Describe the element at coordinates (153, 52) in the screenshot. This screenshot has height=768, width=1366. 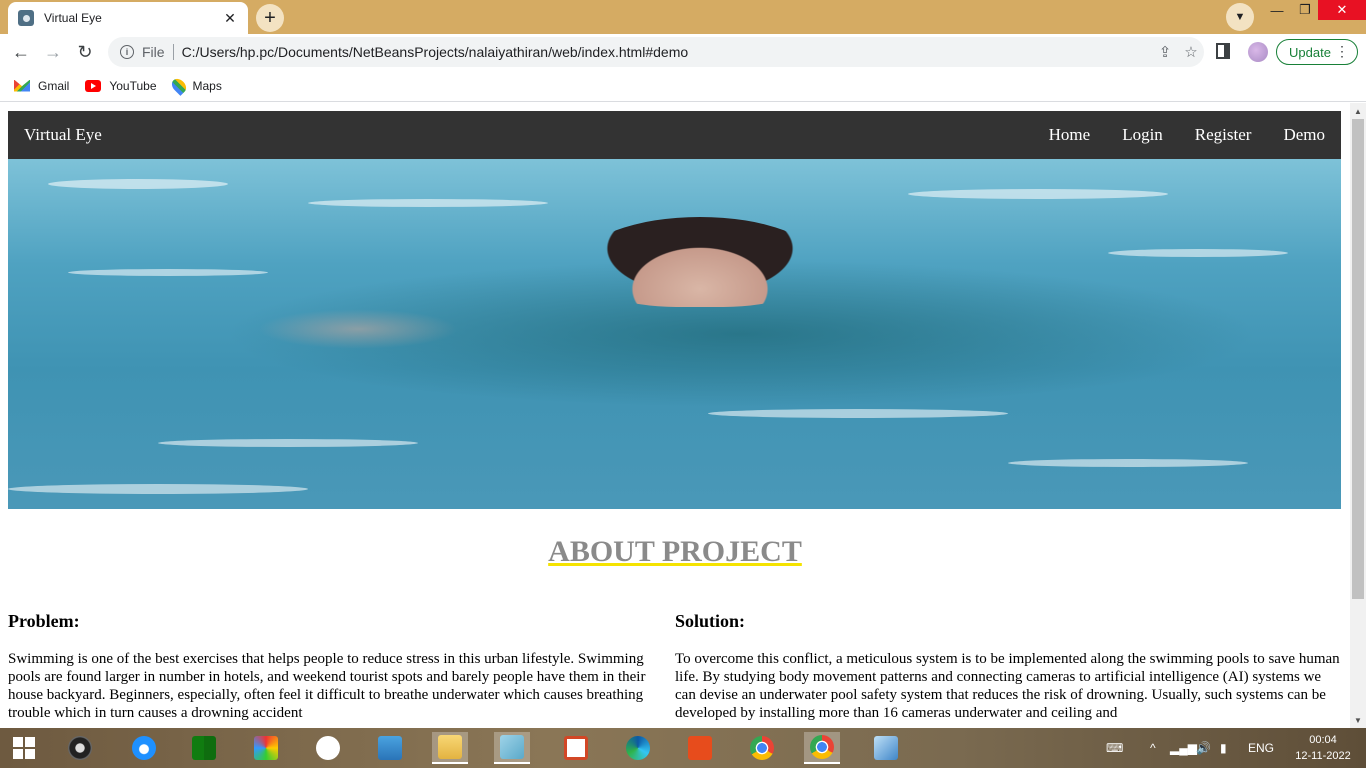
I see `url-scheme: File` at that location.